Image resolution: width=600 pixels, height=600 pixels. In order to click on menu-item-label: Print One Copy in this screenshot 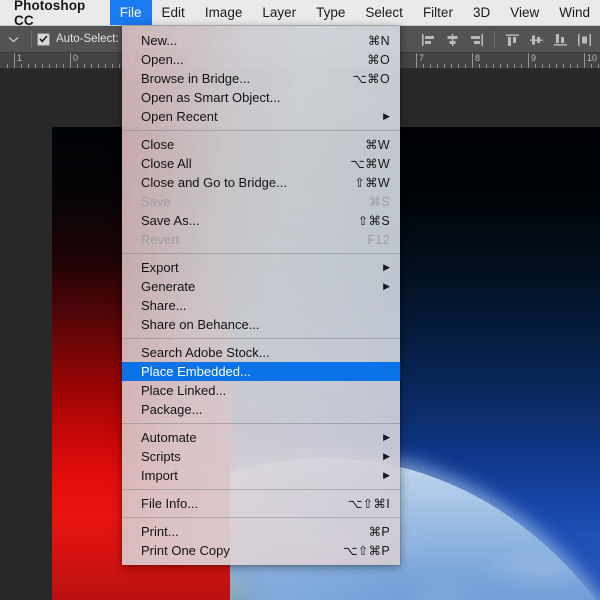, I will do `click(185, 550)`.